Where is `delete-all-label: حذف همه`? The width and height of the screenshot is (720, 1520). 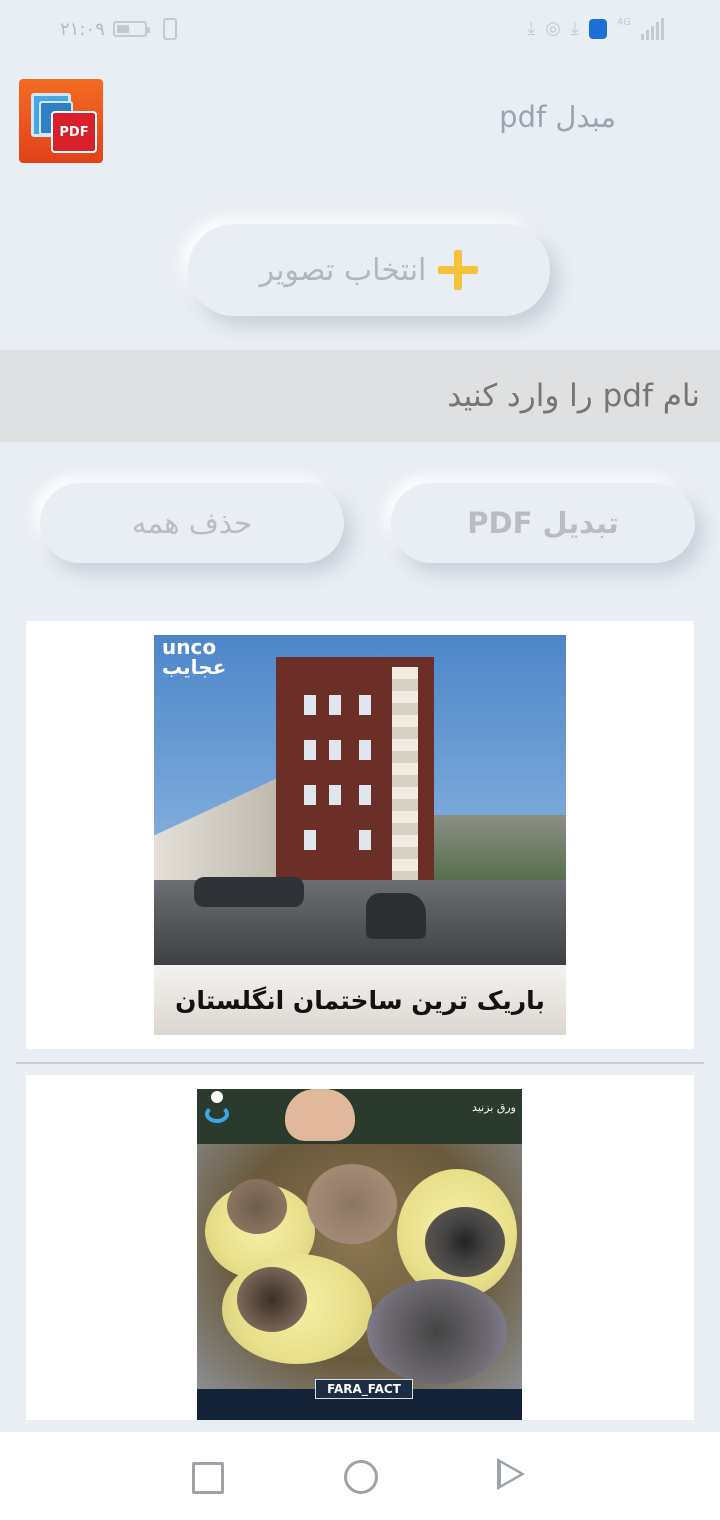
delete-all-label: حذف همه is located at coordinates (192, 523).